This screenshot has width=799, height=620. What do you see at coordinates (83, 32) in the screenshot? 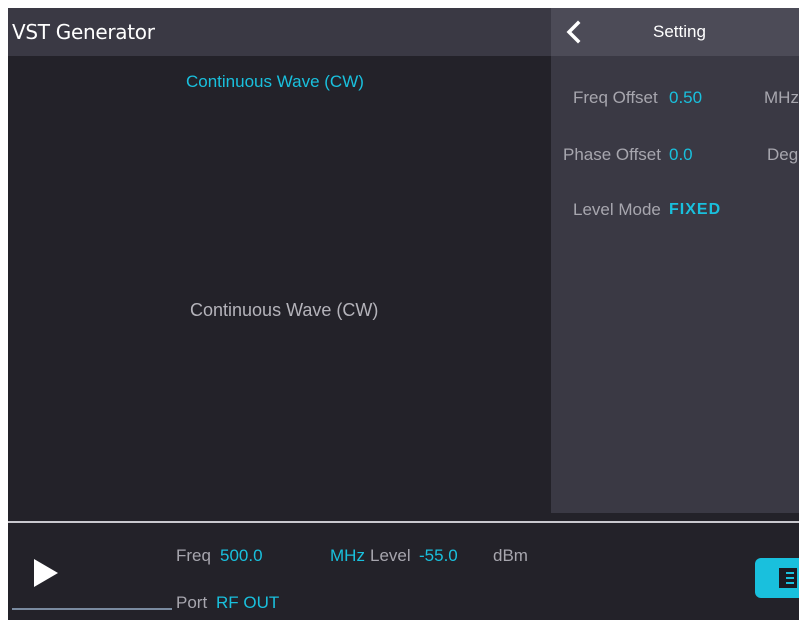
I see `app-title: VST Generator` at bounding box center [83, 32].